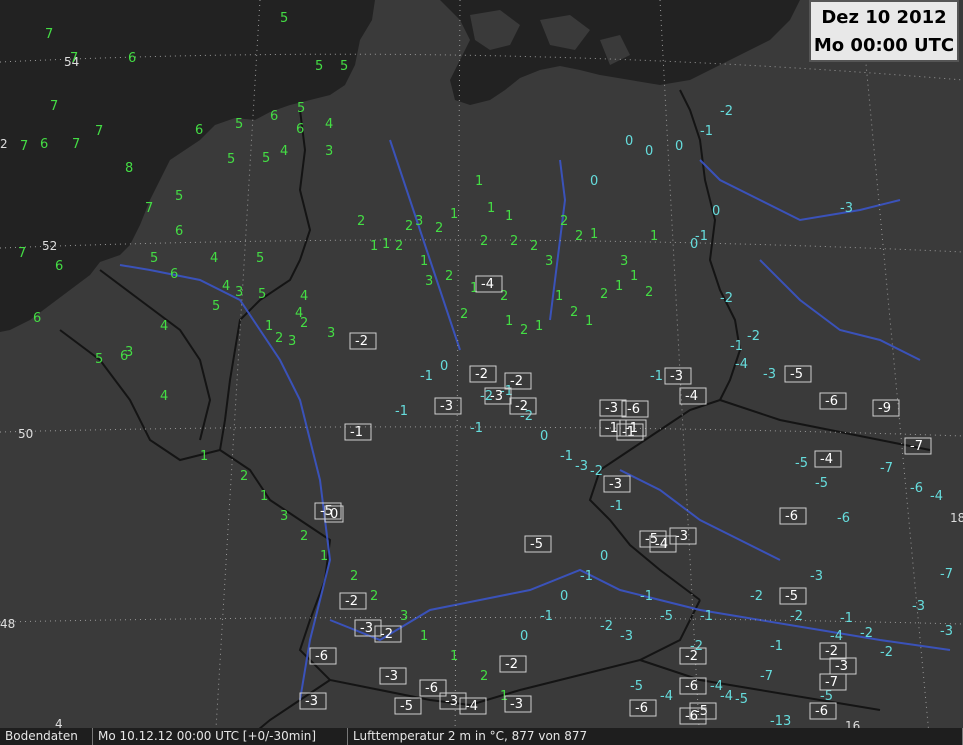  I want to click on lon-label: 18, so click(956, 518).